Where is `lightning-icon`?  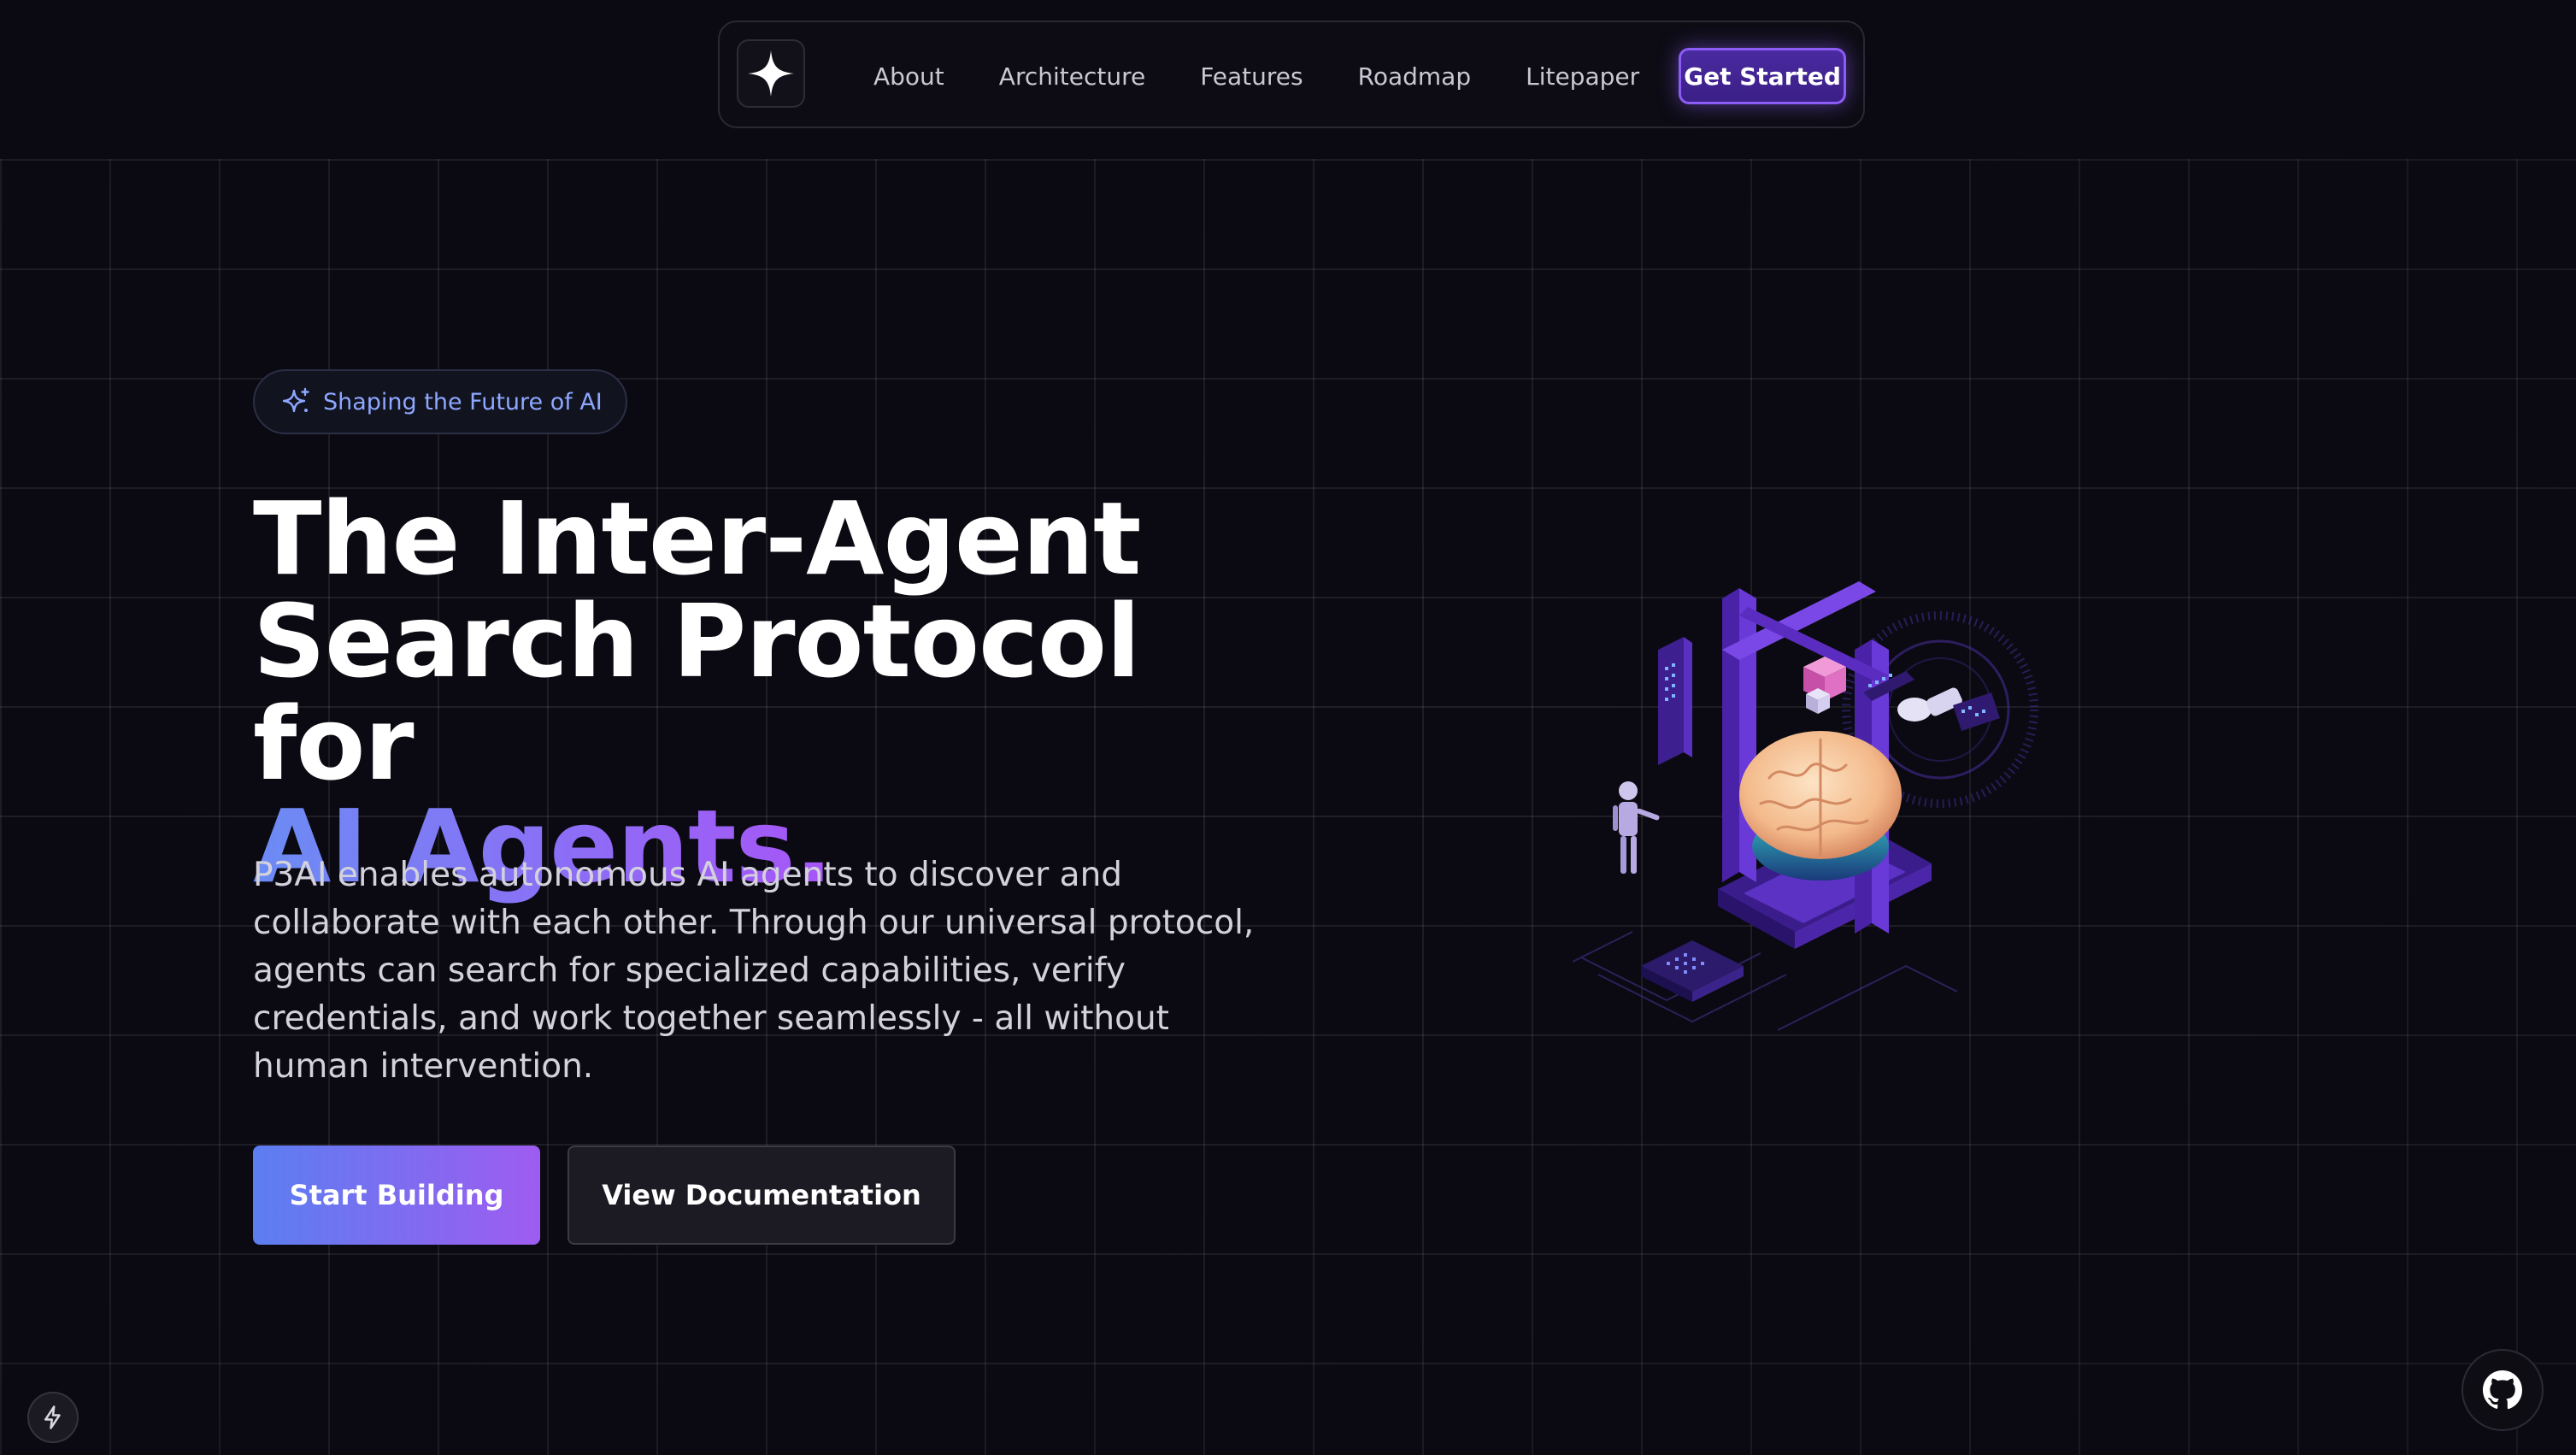 lightning-icon is located at coordinates (52, 1417).